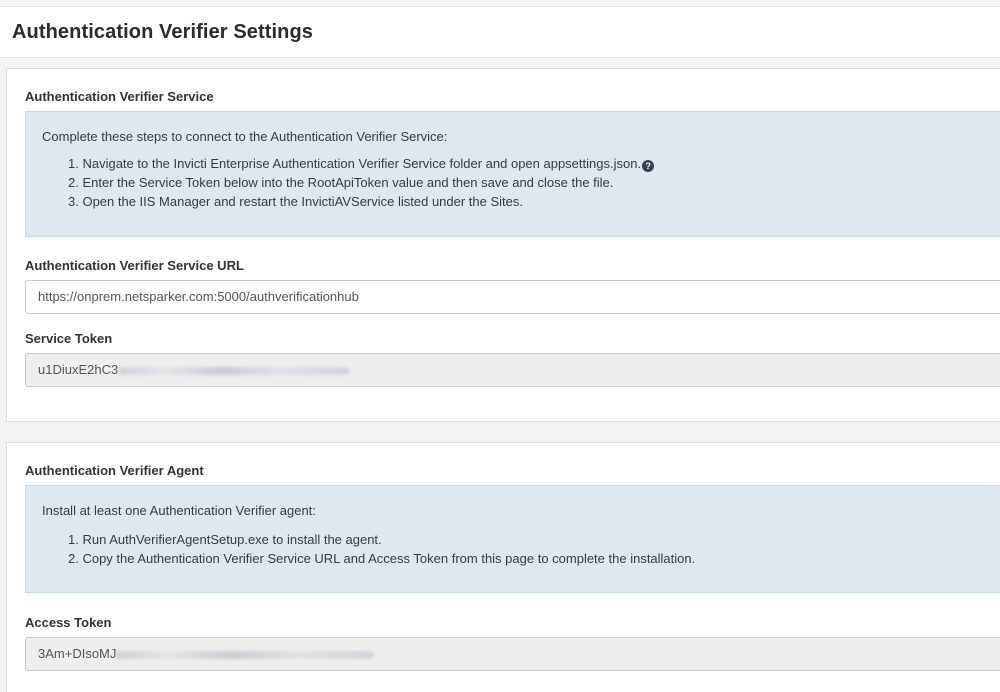  What do you see at coordinates (500, 32) in the screenshot?
I see `page-header: Authentication Verifier Settings` at bounding box center [500, 32].